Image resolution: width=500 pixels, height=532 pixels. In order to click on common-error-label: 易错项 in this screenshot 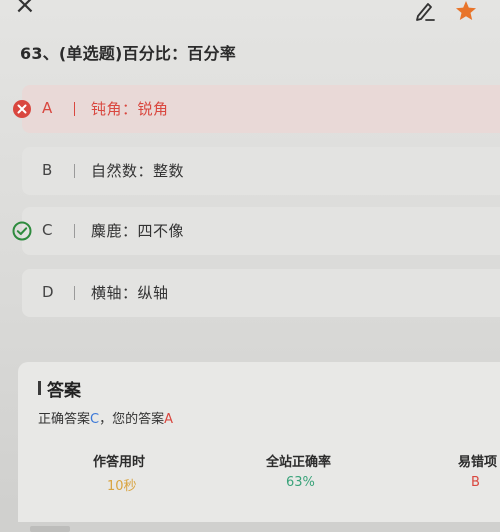, I will do `click(478, 462)`.